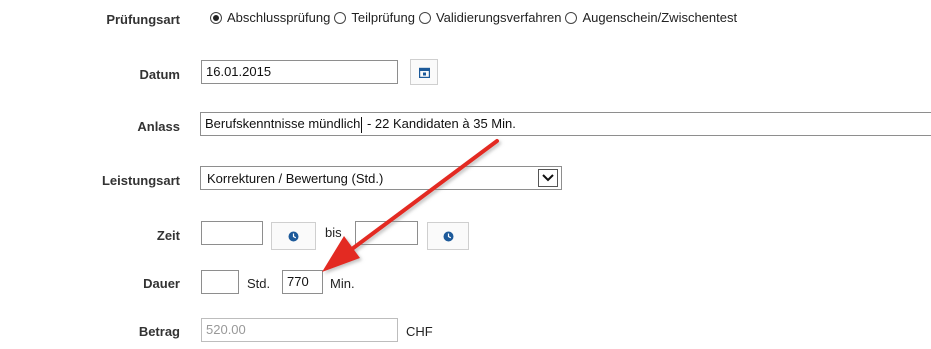  I want to click on pruefungsart-label: Prüfungsart, so click(143, 19).